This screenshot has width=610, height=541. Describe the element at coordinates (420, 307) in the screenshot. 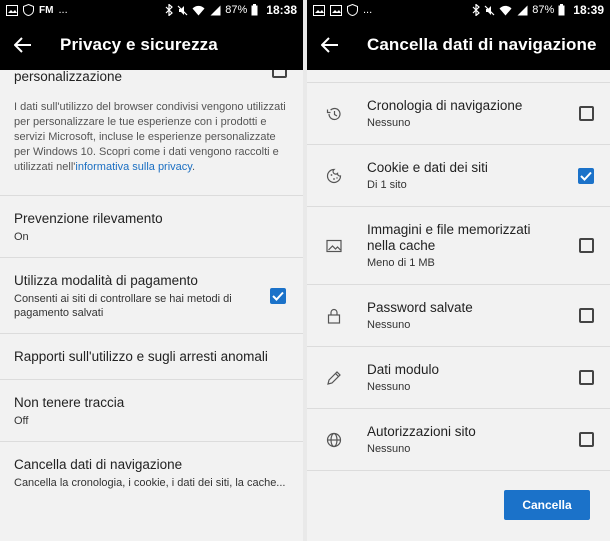

I see `item-label: Password salvate` at that location.